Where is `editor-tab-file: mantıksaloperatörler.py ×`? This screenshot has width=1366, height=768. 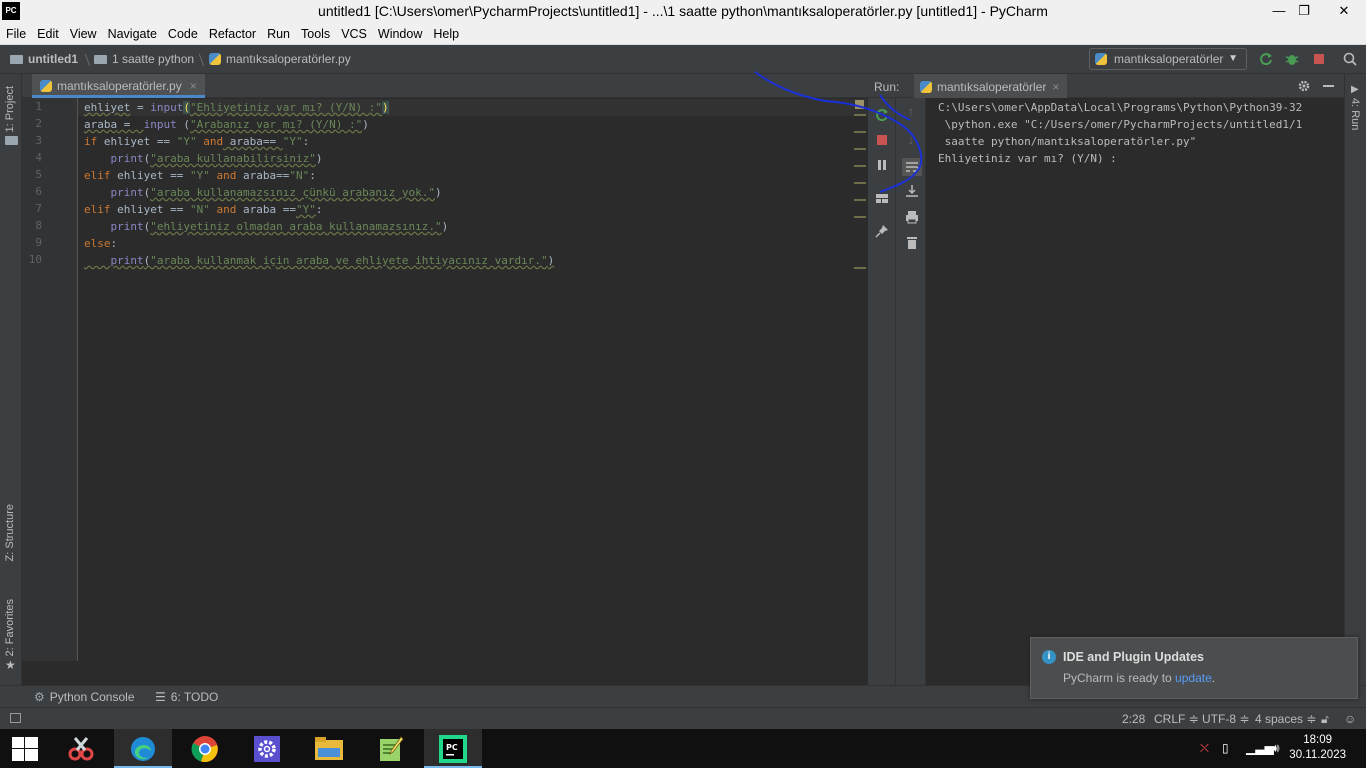
editor-tab-file: mantıksaloperatörler.py × is located at coordinates (118, 86).